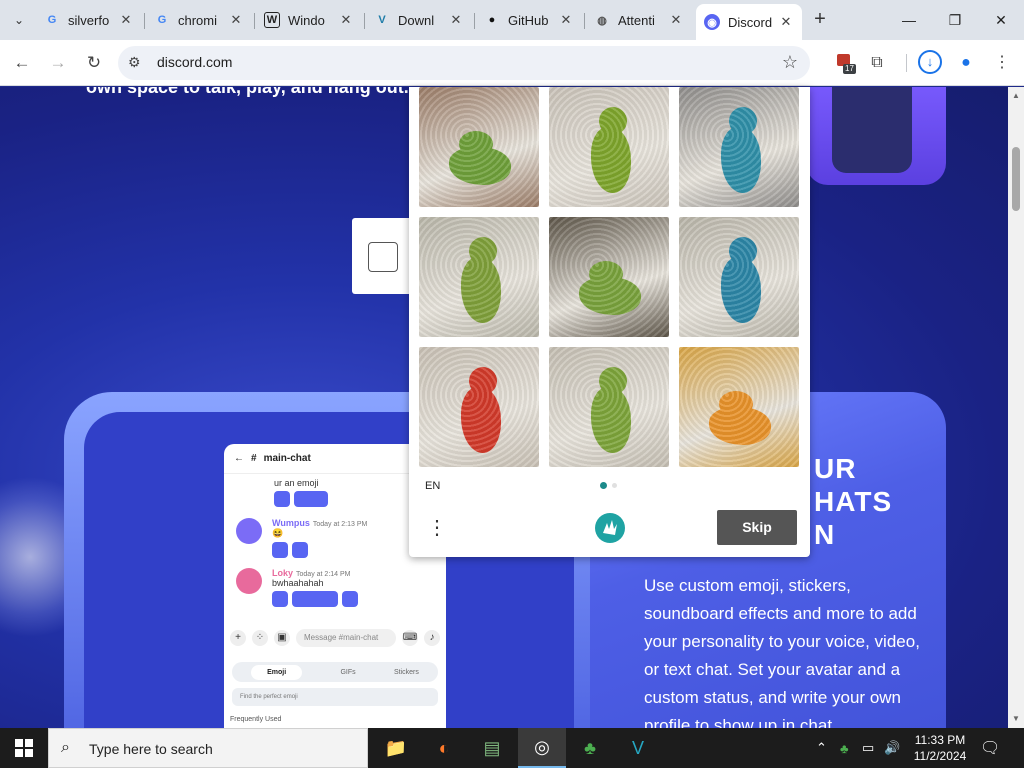 Image resolution: width=1024 pixels, height=768 pixels. What do you see at coordinates (383, 257) in the screenshot?
I see `captcha-checkbox` at bounding box center [383, 257].